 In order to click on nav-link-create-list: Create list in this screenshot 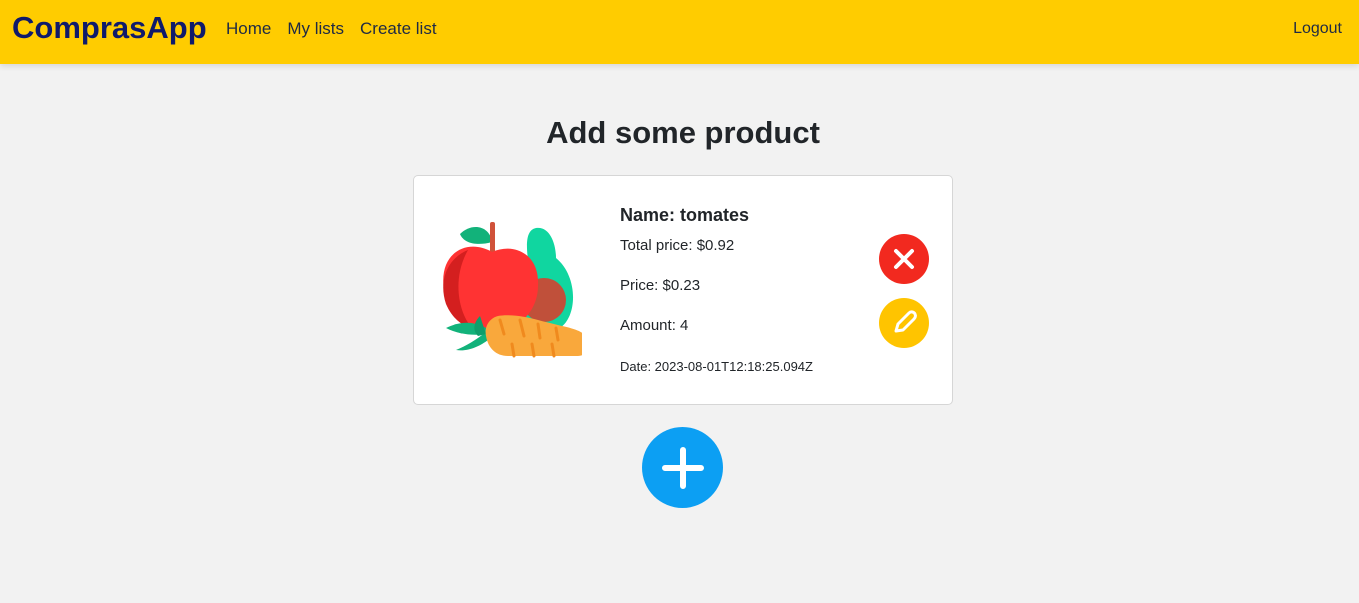, I will do `click(398, 29)`.